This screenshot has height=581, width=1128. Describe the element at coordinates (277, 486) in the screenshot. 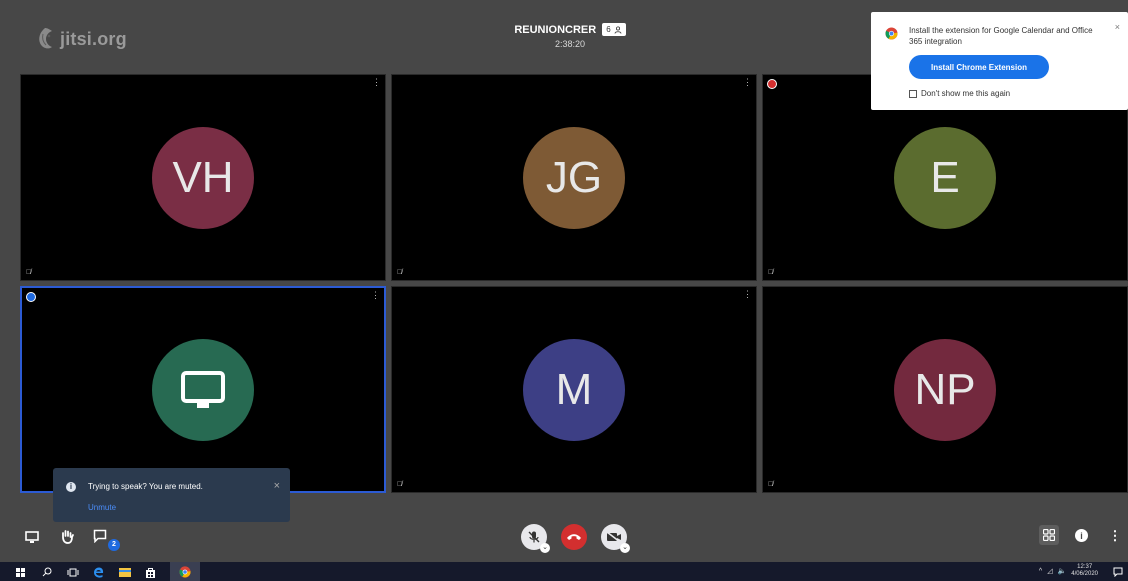

I see `notification-close-button: ×` at that location.